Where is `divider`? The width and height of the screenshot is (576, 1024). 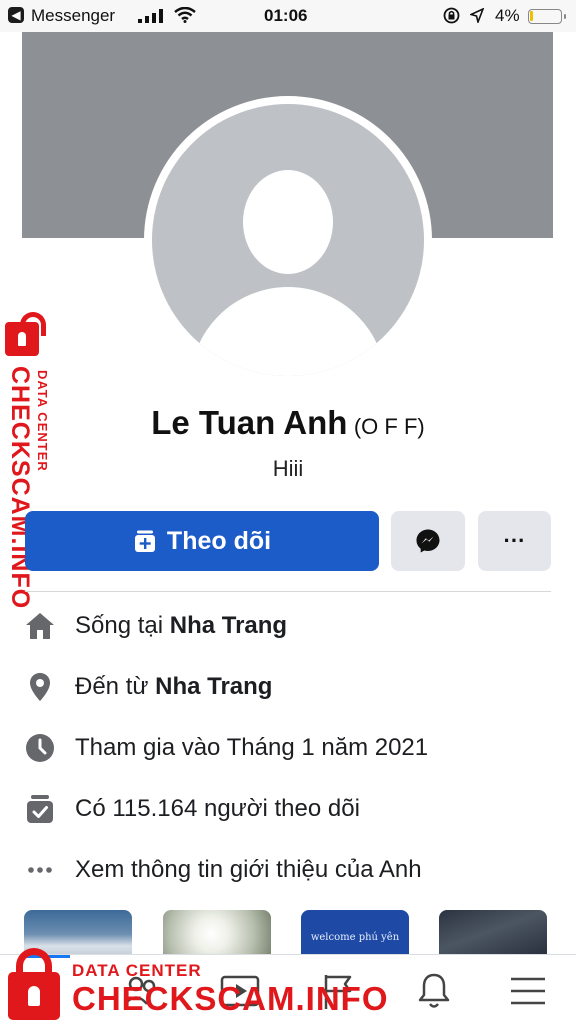 divider is located at coordinates (288, 591).